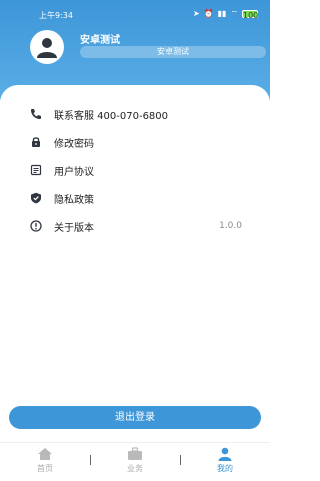 Image resolution: width=320 pixels, height=481 pixels. What do you see at coordinates (45, 468) in the screenshot?
I see `tab-label: 首页` at bounding box center [45, 468].